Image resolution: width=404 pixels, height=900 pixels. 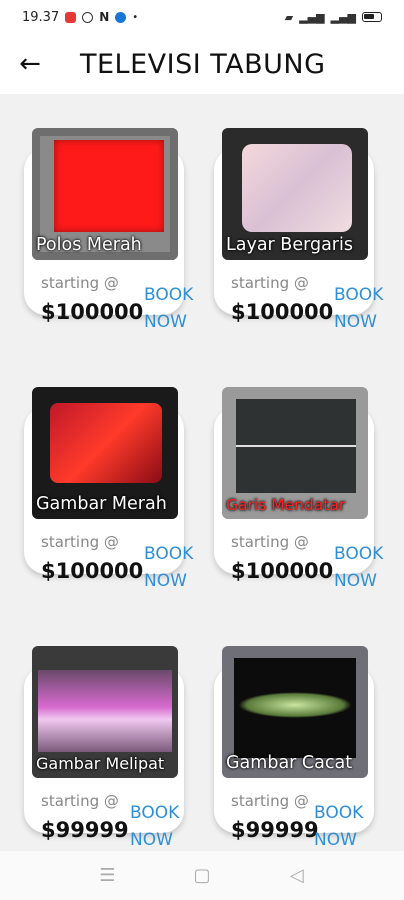 I want to click on product-card-polos-merah: Polos Merah starting @ $100000 BOOK NOW, so click(x=108, y=213).